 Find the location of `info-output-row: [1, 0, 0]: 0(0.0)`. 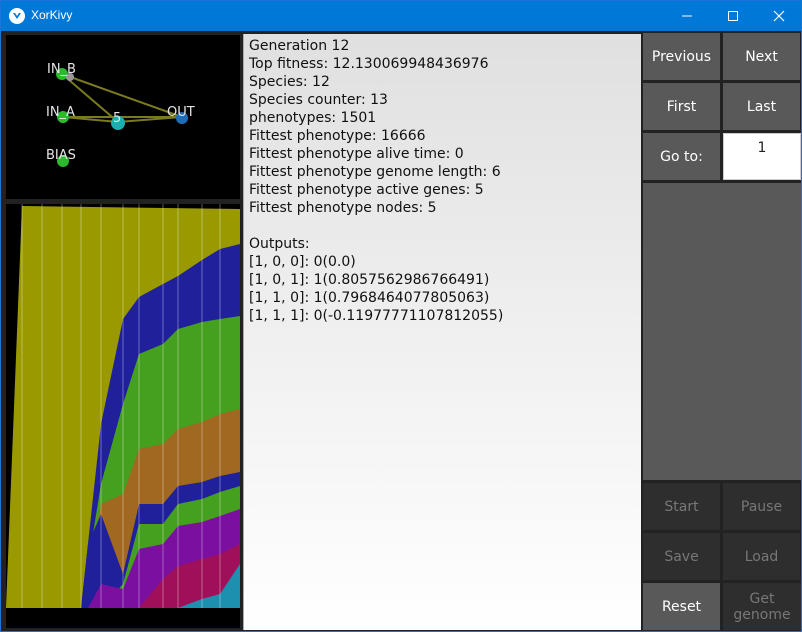

info-output-row: [1, 0, 0]: 0(0.0) is located at coordinates (302, 262).